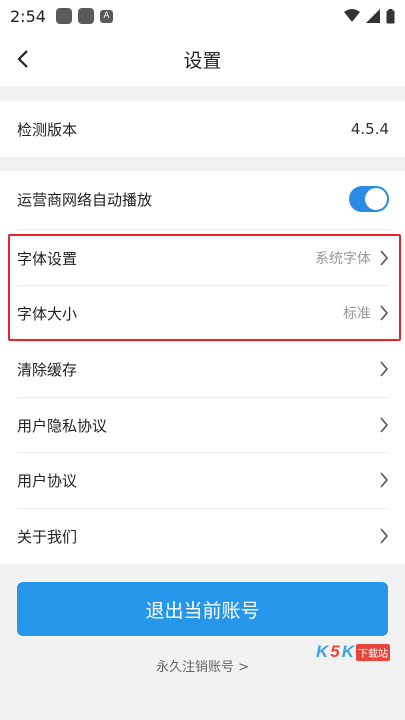 The height and width of the screenshot is (720, 405). I want to click on privacy-policy-label: 用户隐私协议, so click(62, 425).